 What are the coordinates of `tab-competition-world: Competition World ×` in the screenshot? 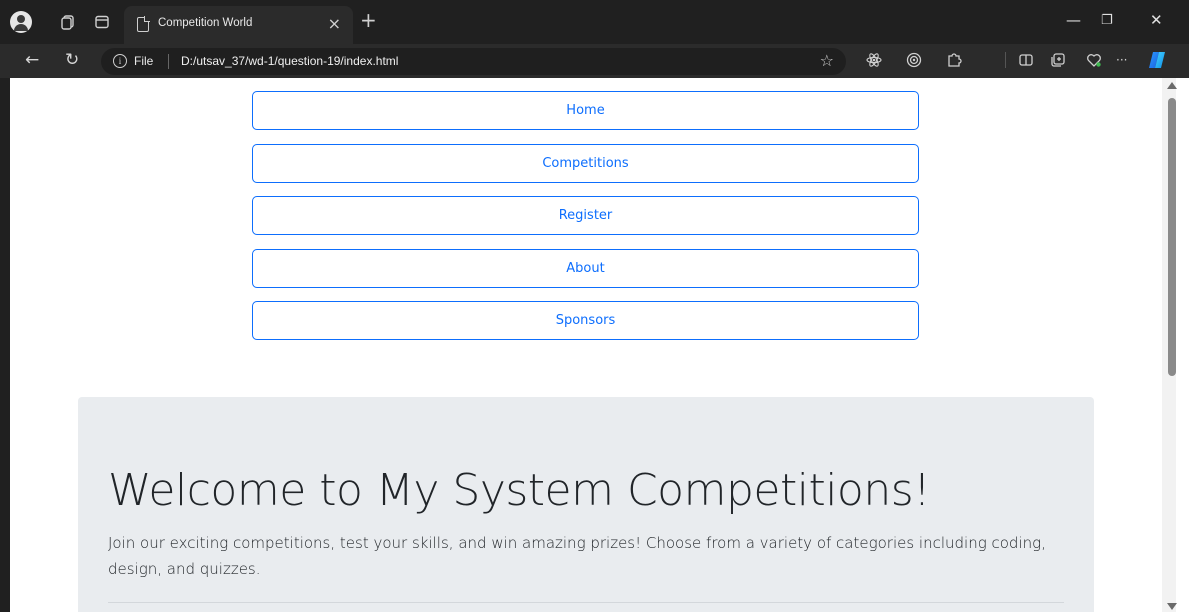 It's located at (238, 25).